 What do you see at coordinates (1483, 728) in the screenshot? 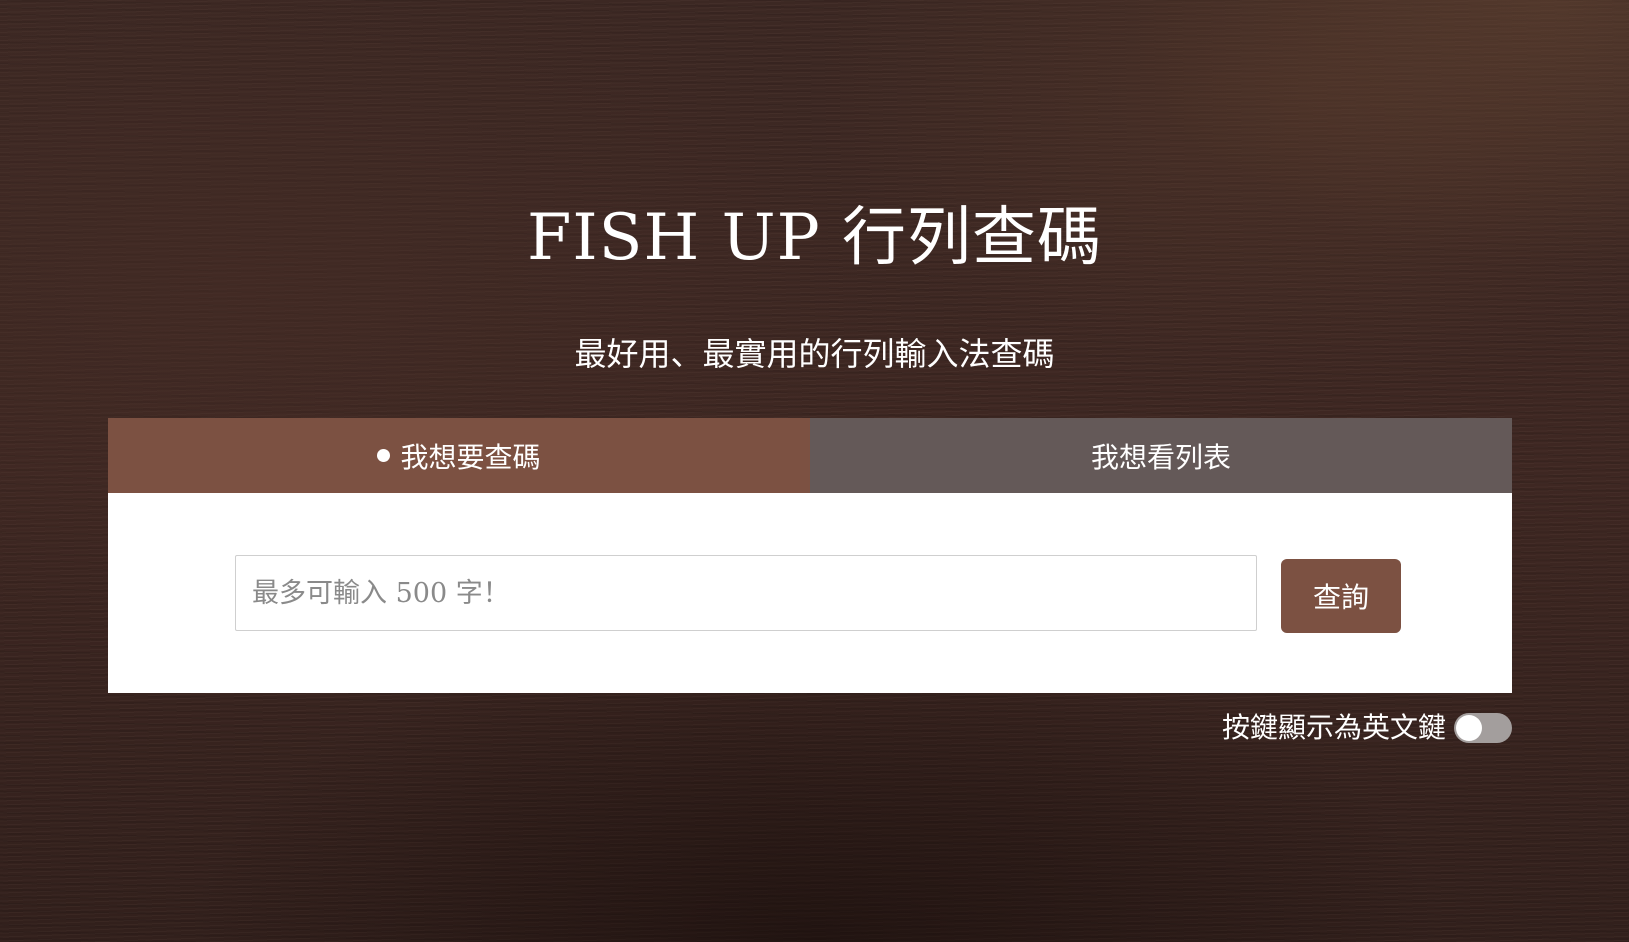
I see `english-key-toggle` at bounding box center [1483, 728].